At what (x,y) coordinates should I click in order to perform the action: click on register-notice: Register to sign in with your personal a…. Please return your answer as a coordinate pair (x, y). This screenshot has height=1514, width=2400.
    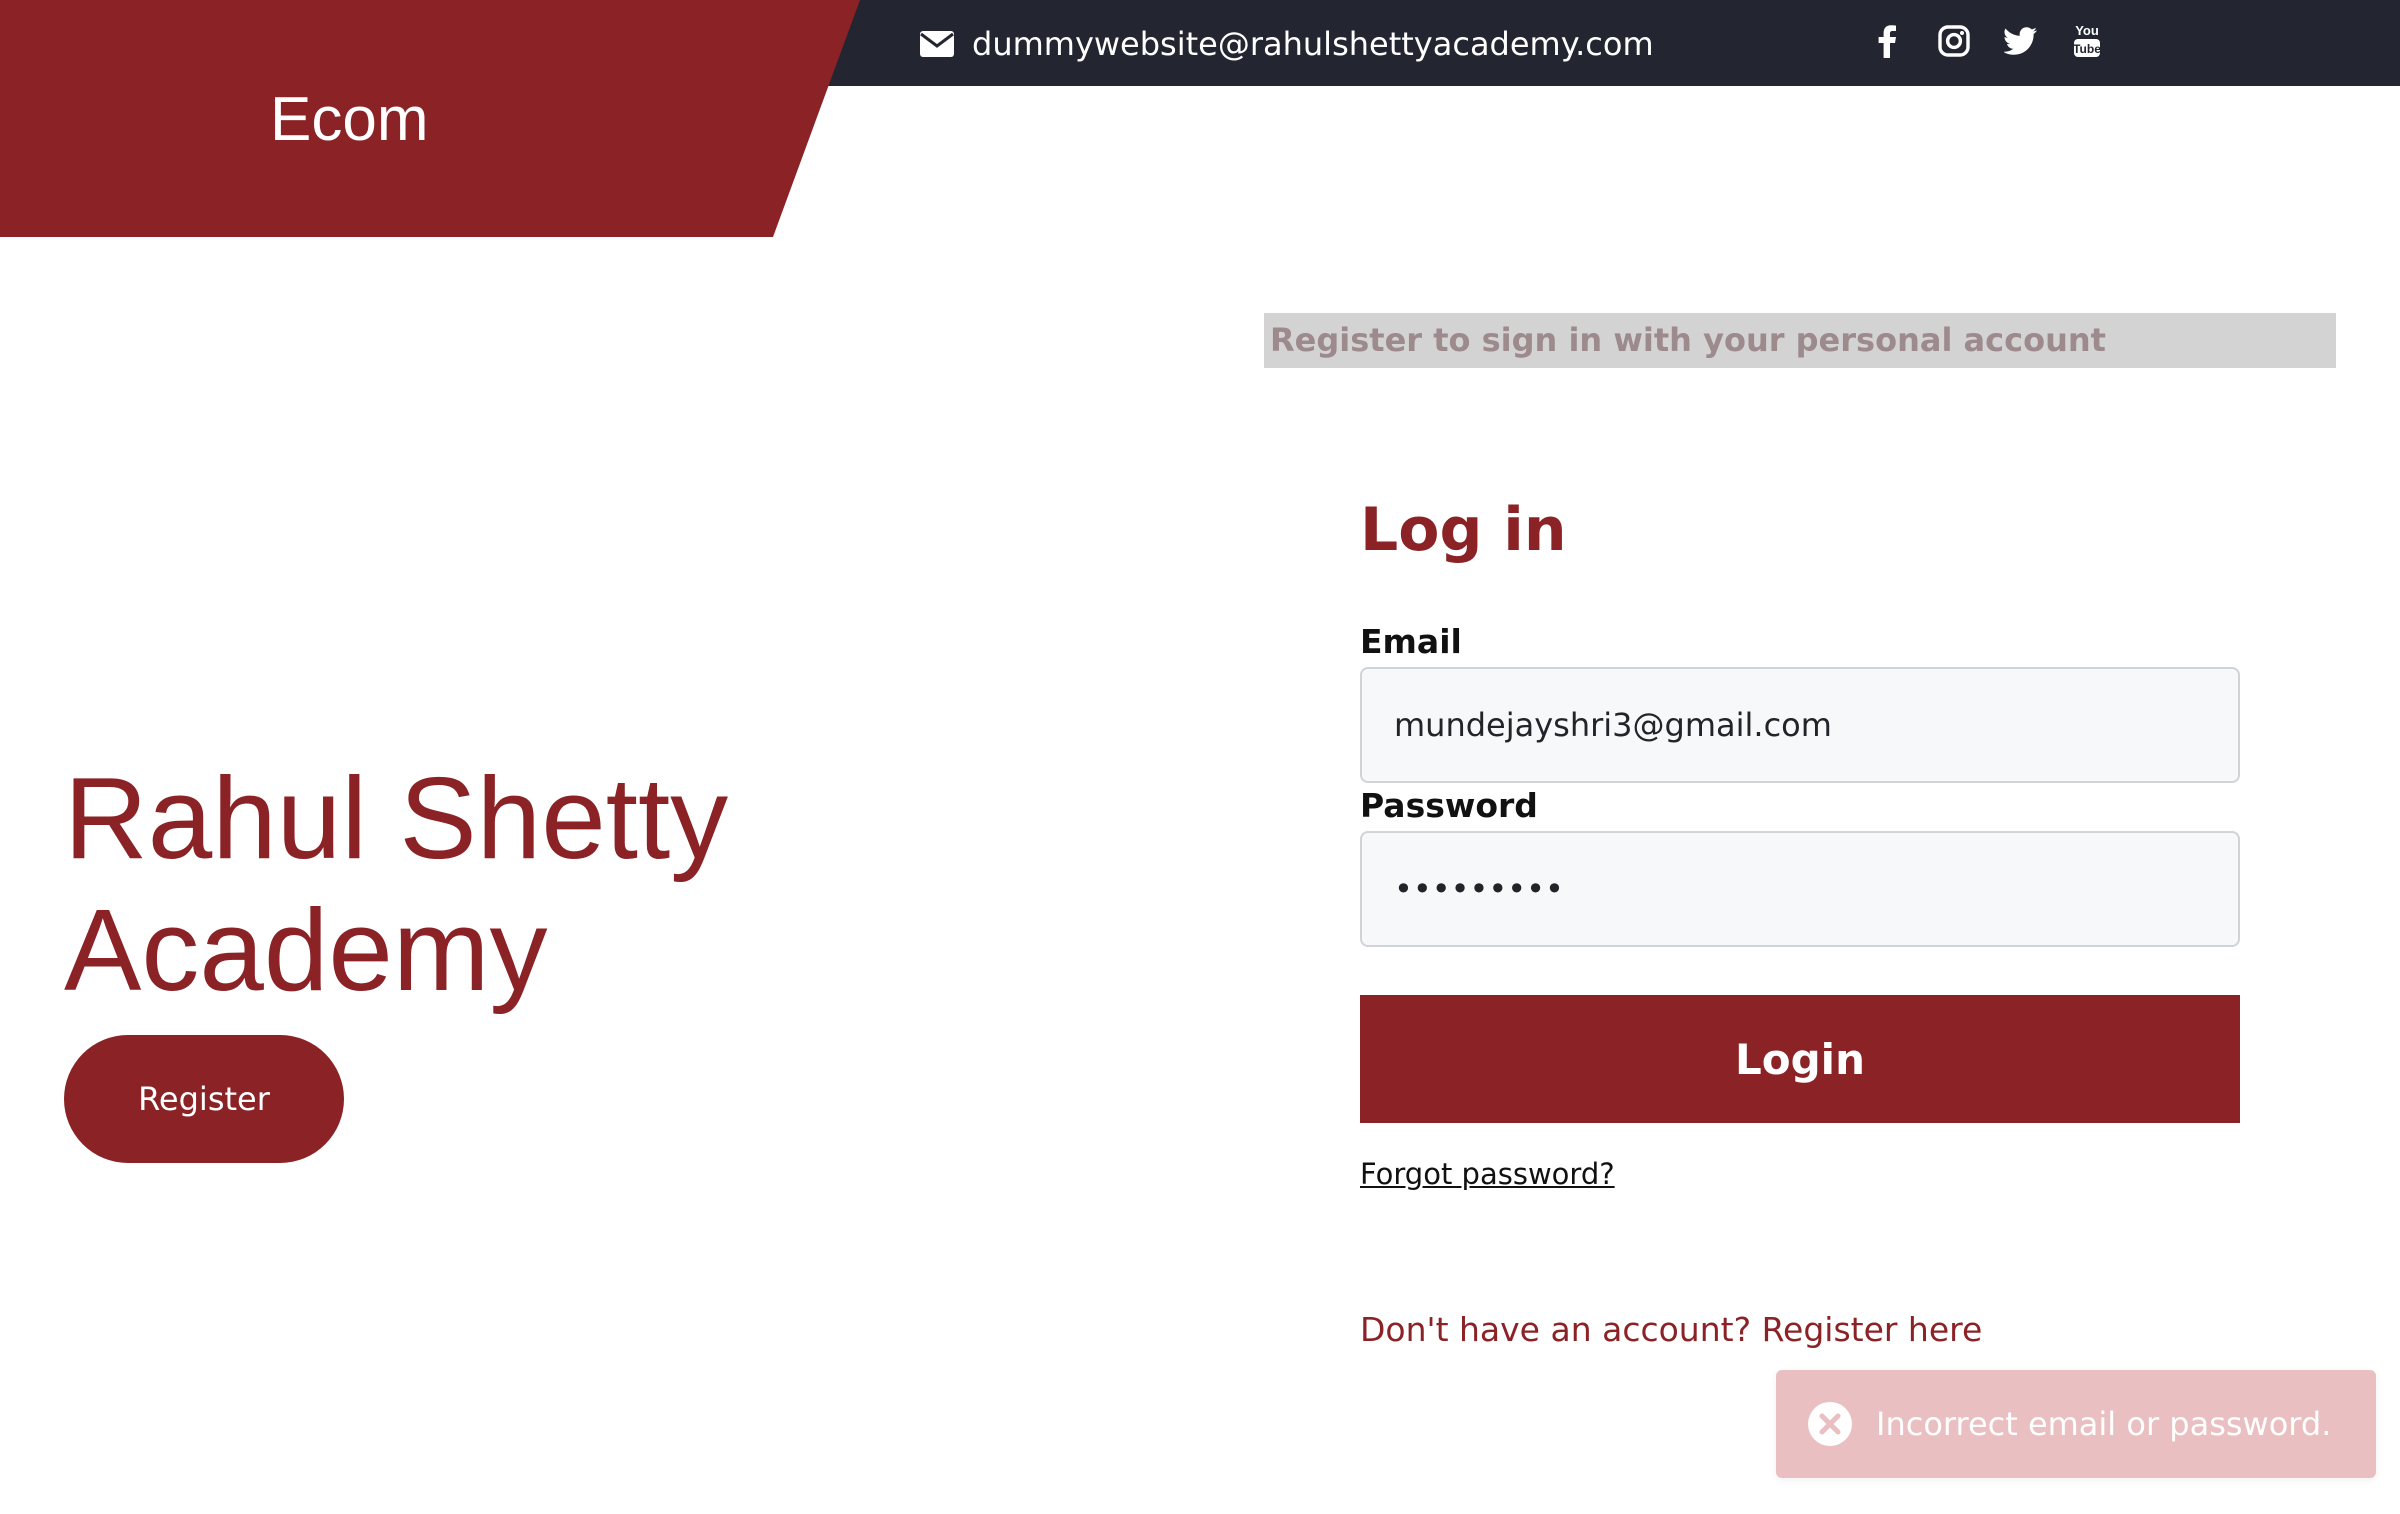
    Looking at the image, I should click on (1800, 340).